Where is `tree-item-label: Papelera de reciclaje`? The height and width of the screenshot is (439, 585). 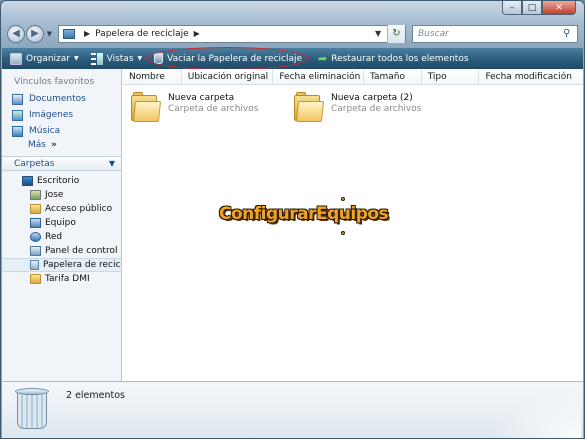
tree-item-label: Papelera de reciclaje is located at coordinates (82, 265).